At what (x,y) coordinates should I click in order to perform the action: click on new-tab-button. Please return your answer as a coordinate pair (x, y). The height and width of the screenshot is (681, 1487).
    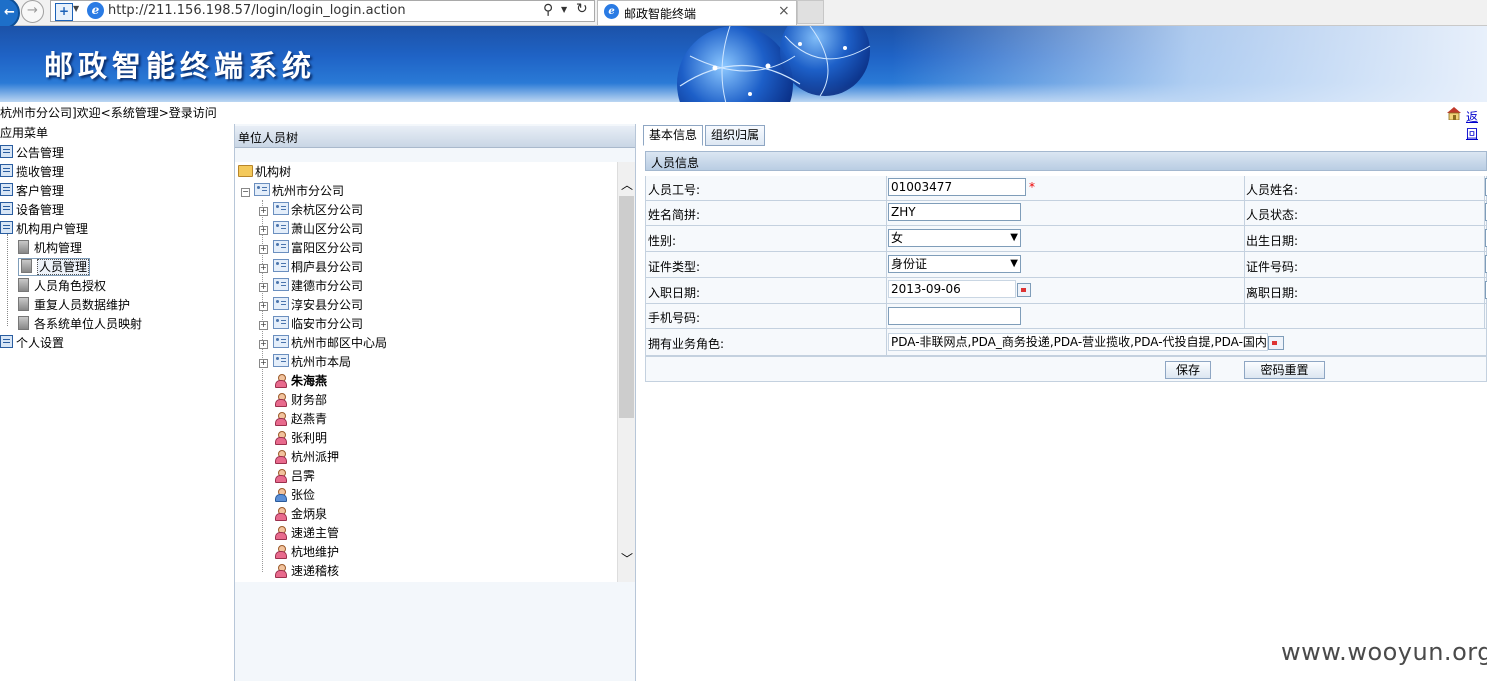
    Looking at the image, I should click on (810, 12).